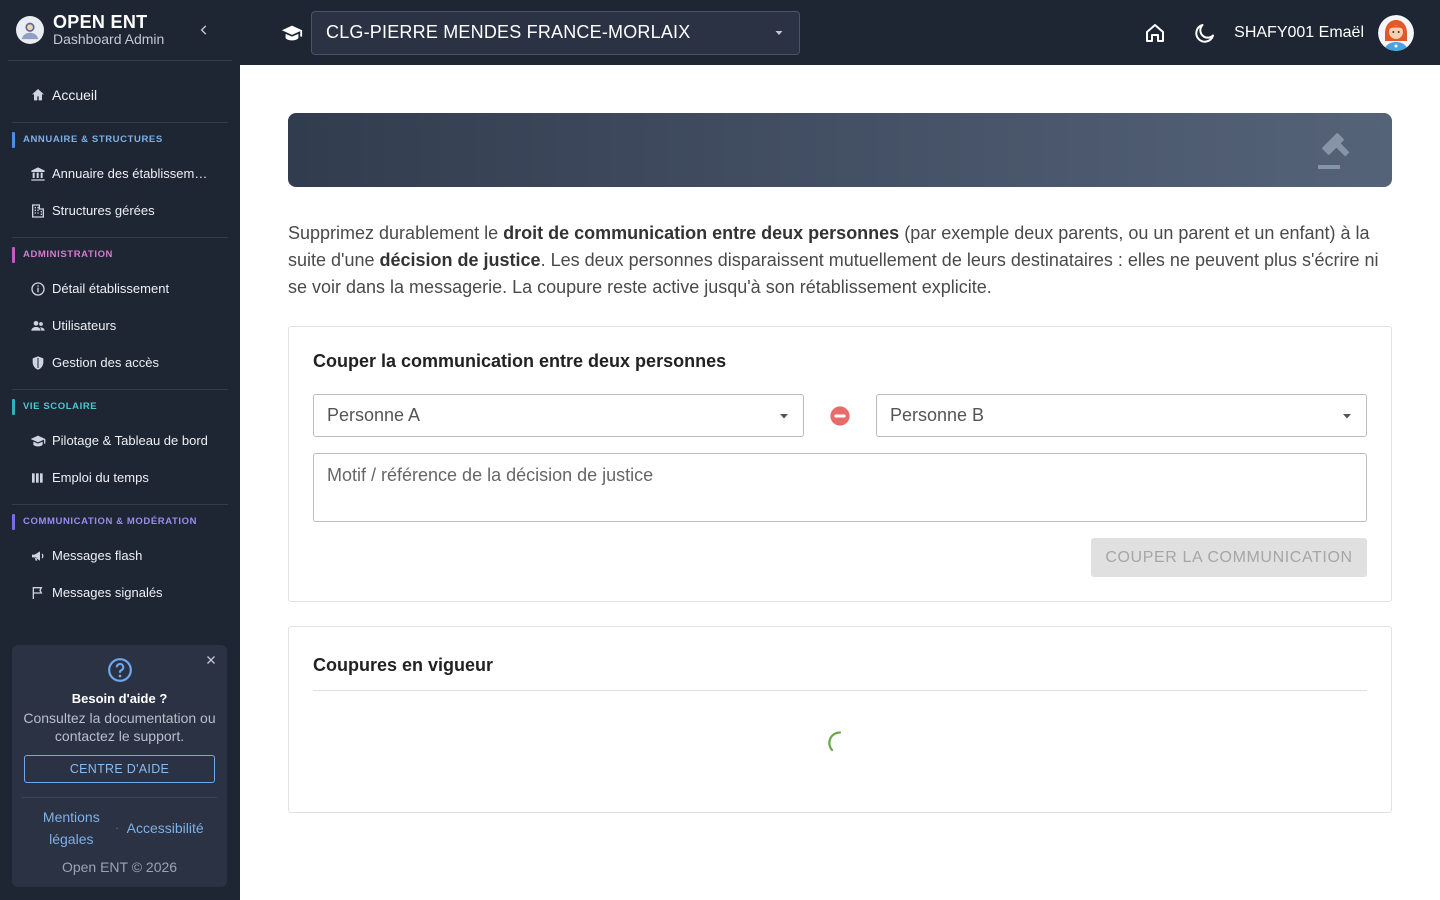 This screenshot has width=1440, height=900. Describe the element at coordinates (100, 21) in the screenshot. I see `brand-title: OPEN ENT` at that location.